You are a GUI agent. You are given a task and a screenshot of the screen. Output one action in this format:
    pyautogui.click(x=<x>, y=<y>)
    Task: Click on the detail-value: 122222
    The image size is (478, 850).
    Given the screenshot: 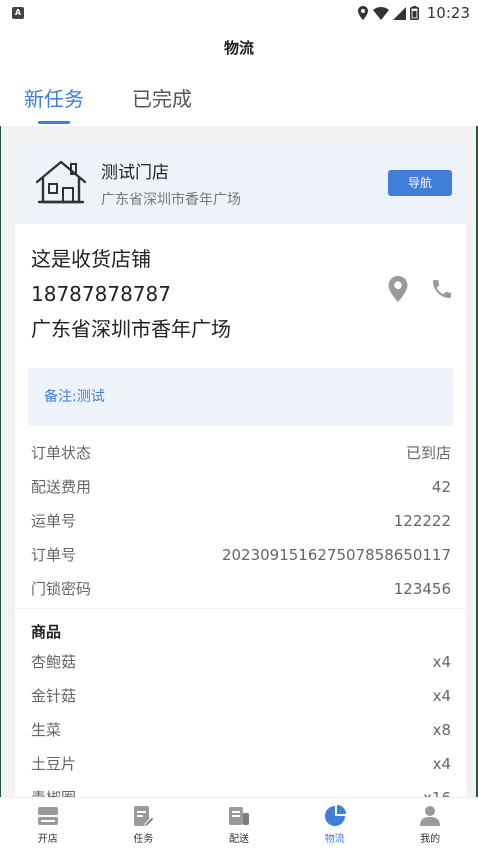 What is the action you would take?
    pyautogui.click(x=422, y=521)
    